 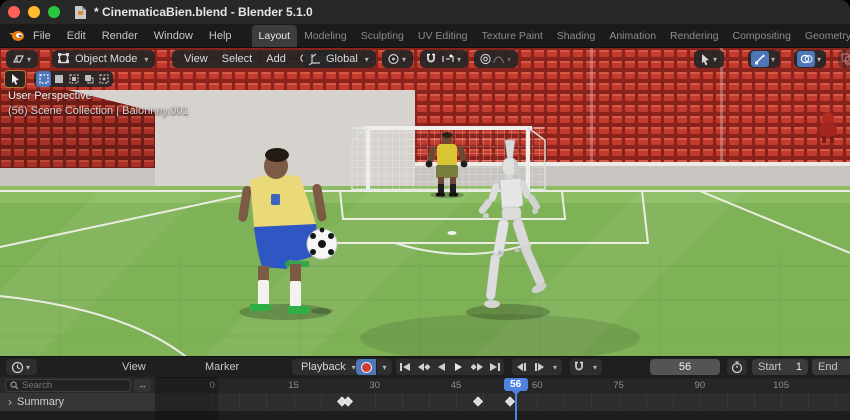 What do you see at coordinates (824, 36) in the screenshot?
I see `tab-geometry-nodes: Geometry Nodes` at bounding box center [824, 36].